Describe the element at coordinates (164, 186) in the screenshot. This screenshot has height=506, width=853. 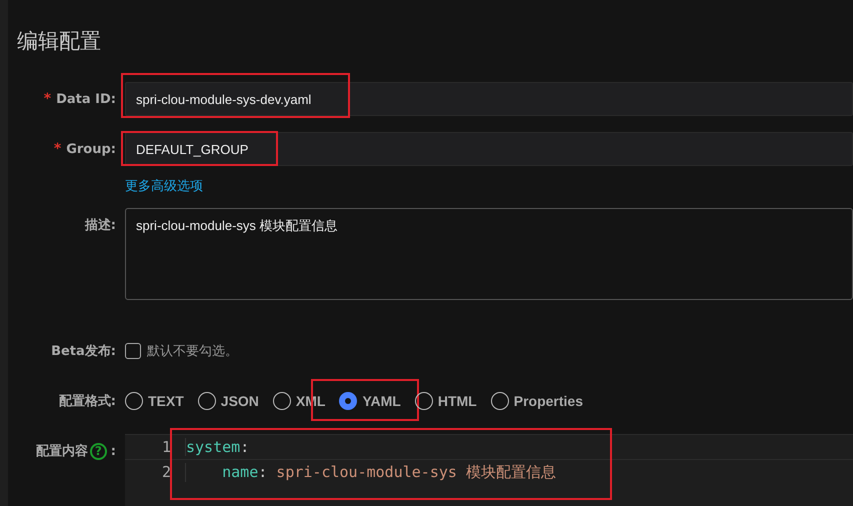
I see `advanced-options-link: 更多高级选项` at that location.